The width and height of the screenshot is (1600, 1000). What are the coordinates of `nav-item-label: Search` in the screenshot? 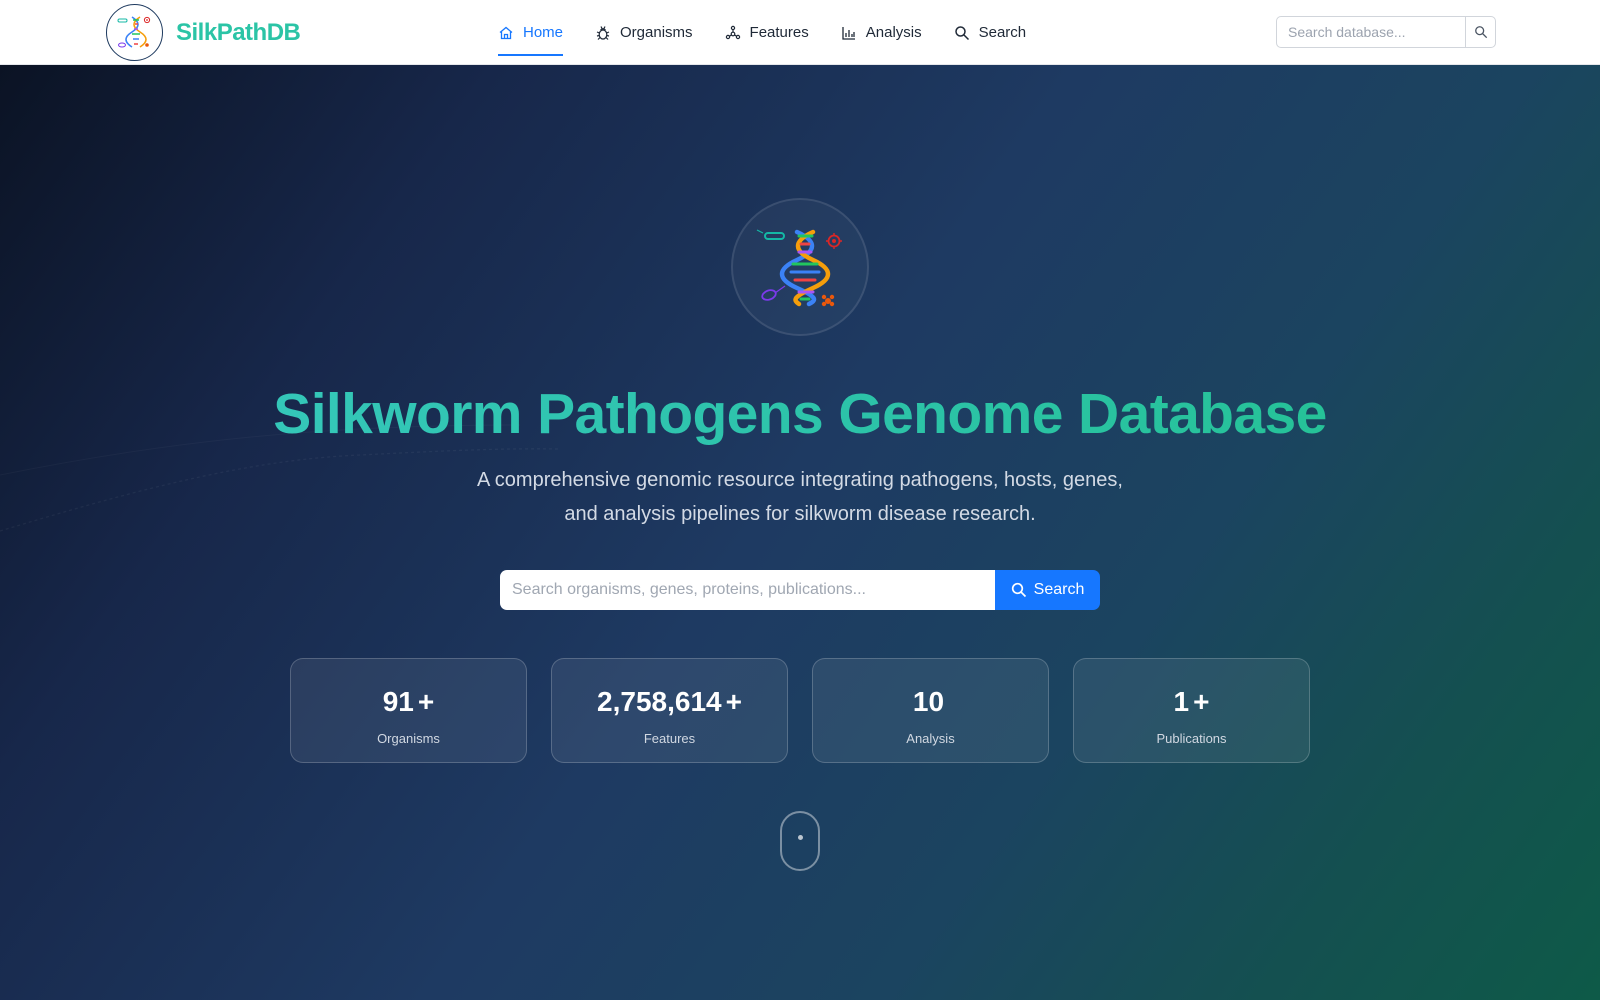 It's located at (1002, 32).